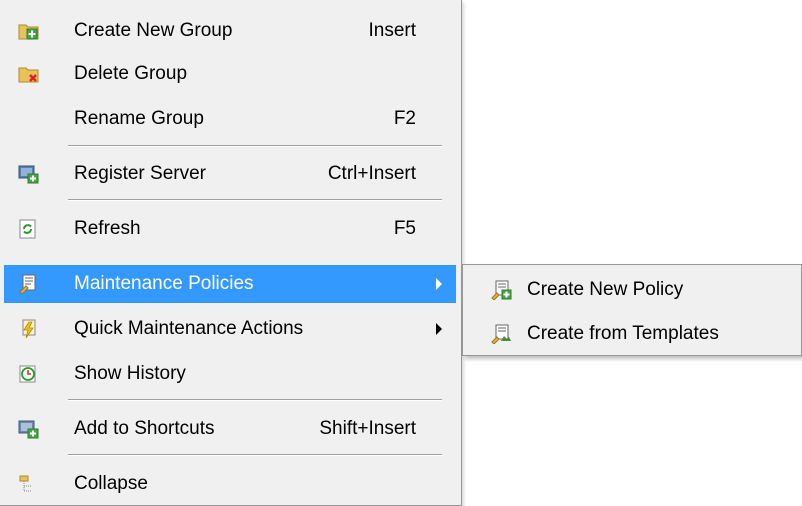  What do you see at coordinates (144, 428) in the screenshot?
I see `menu-item-label: Add to Shortcuts` at bounding box center [144, 428].